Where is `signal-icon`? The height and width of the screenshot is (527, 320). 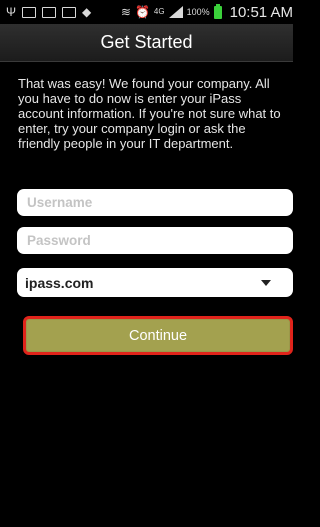
signal-icon is located at coordinates (175, 12).